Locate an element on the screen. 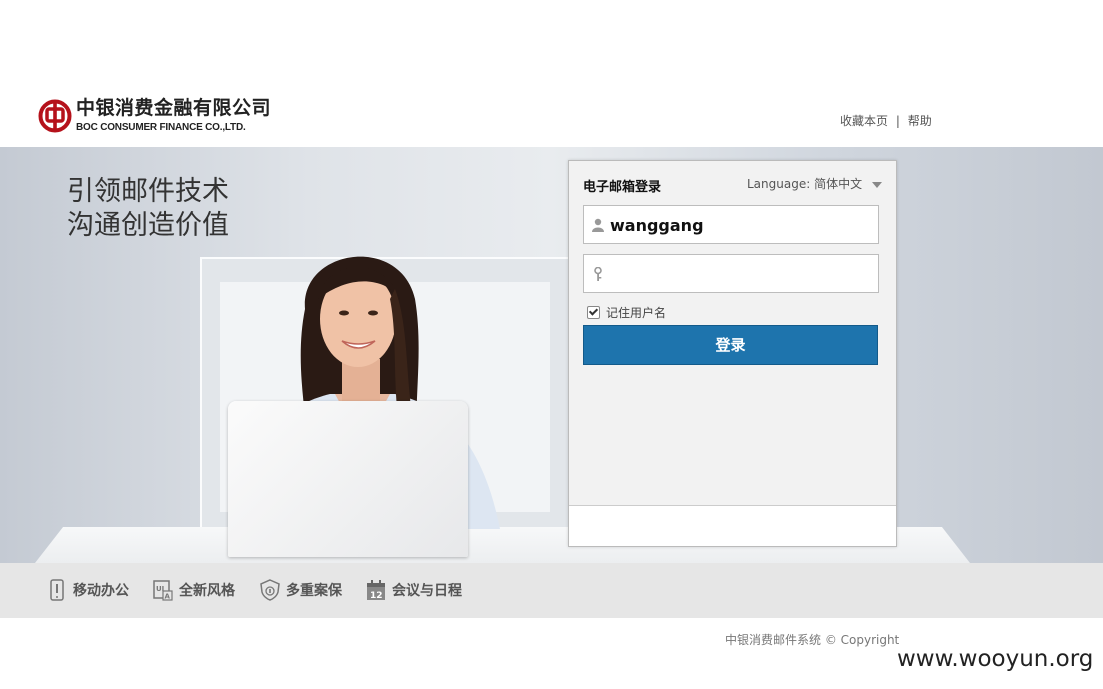 Image resolution: width=1103 pixels, height=689 pixels. feature-label: 多重案保 is located at coordinates (314, 591).